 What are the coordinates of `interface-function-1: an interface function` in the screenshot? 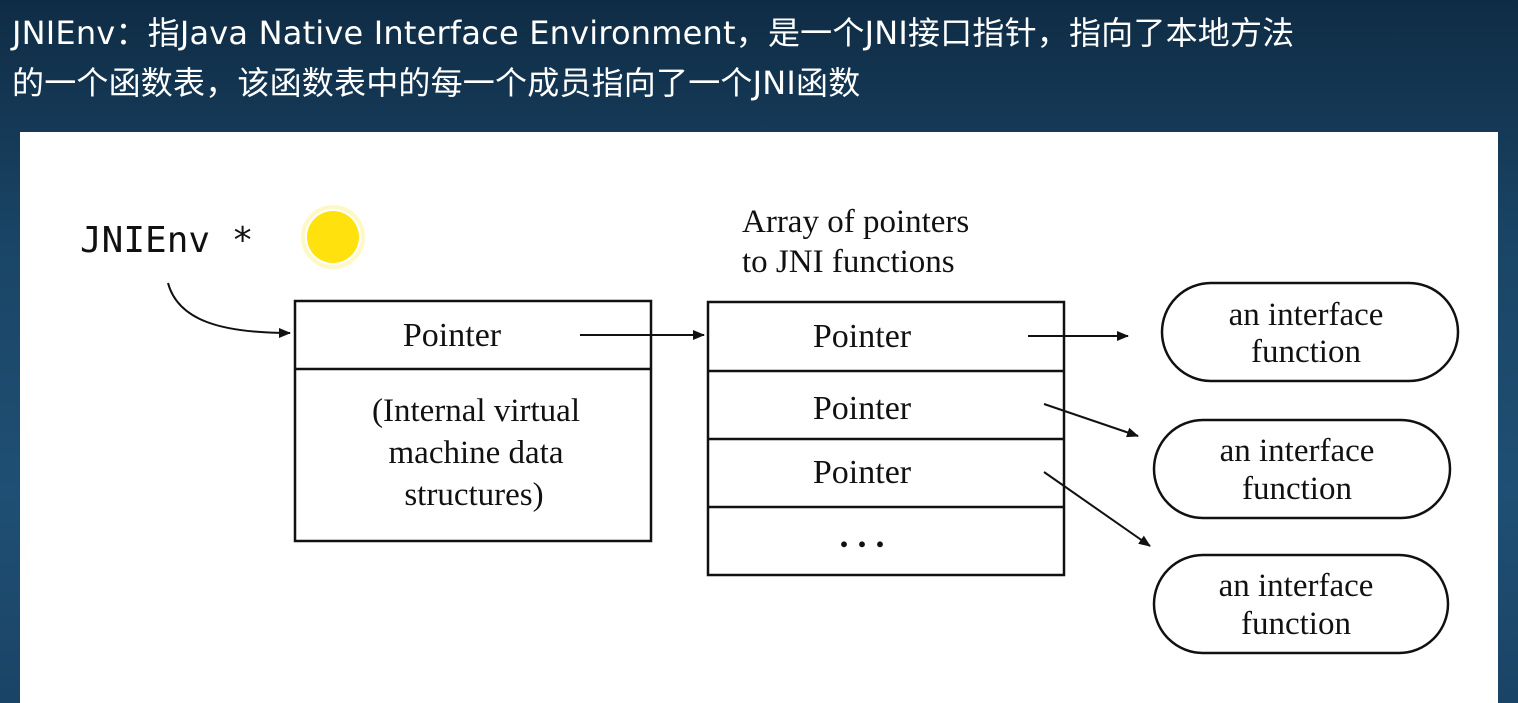 It's located at (1310, 332).